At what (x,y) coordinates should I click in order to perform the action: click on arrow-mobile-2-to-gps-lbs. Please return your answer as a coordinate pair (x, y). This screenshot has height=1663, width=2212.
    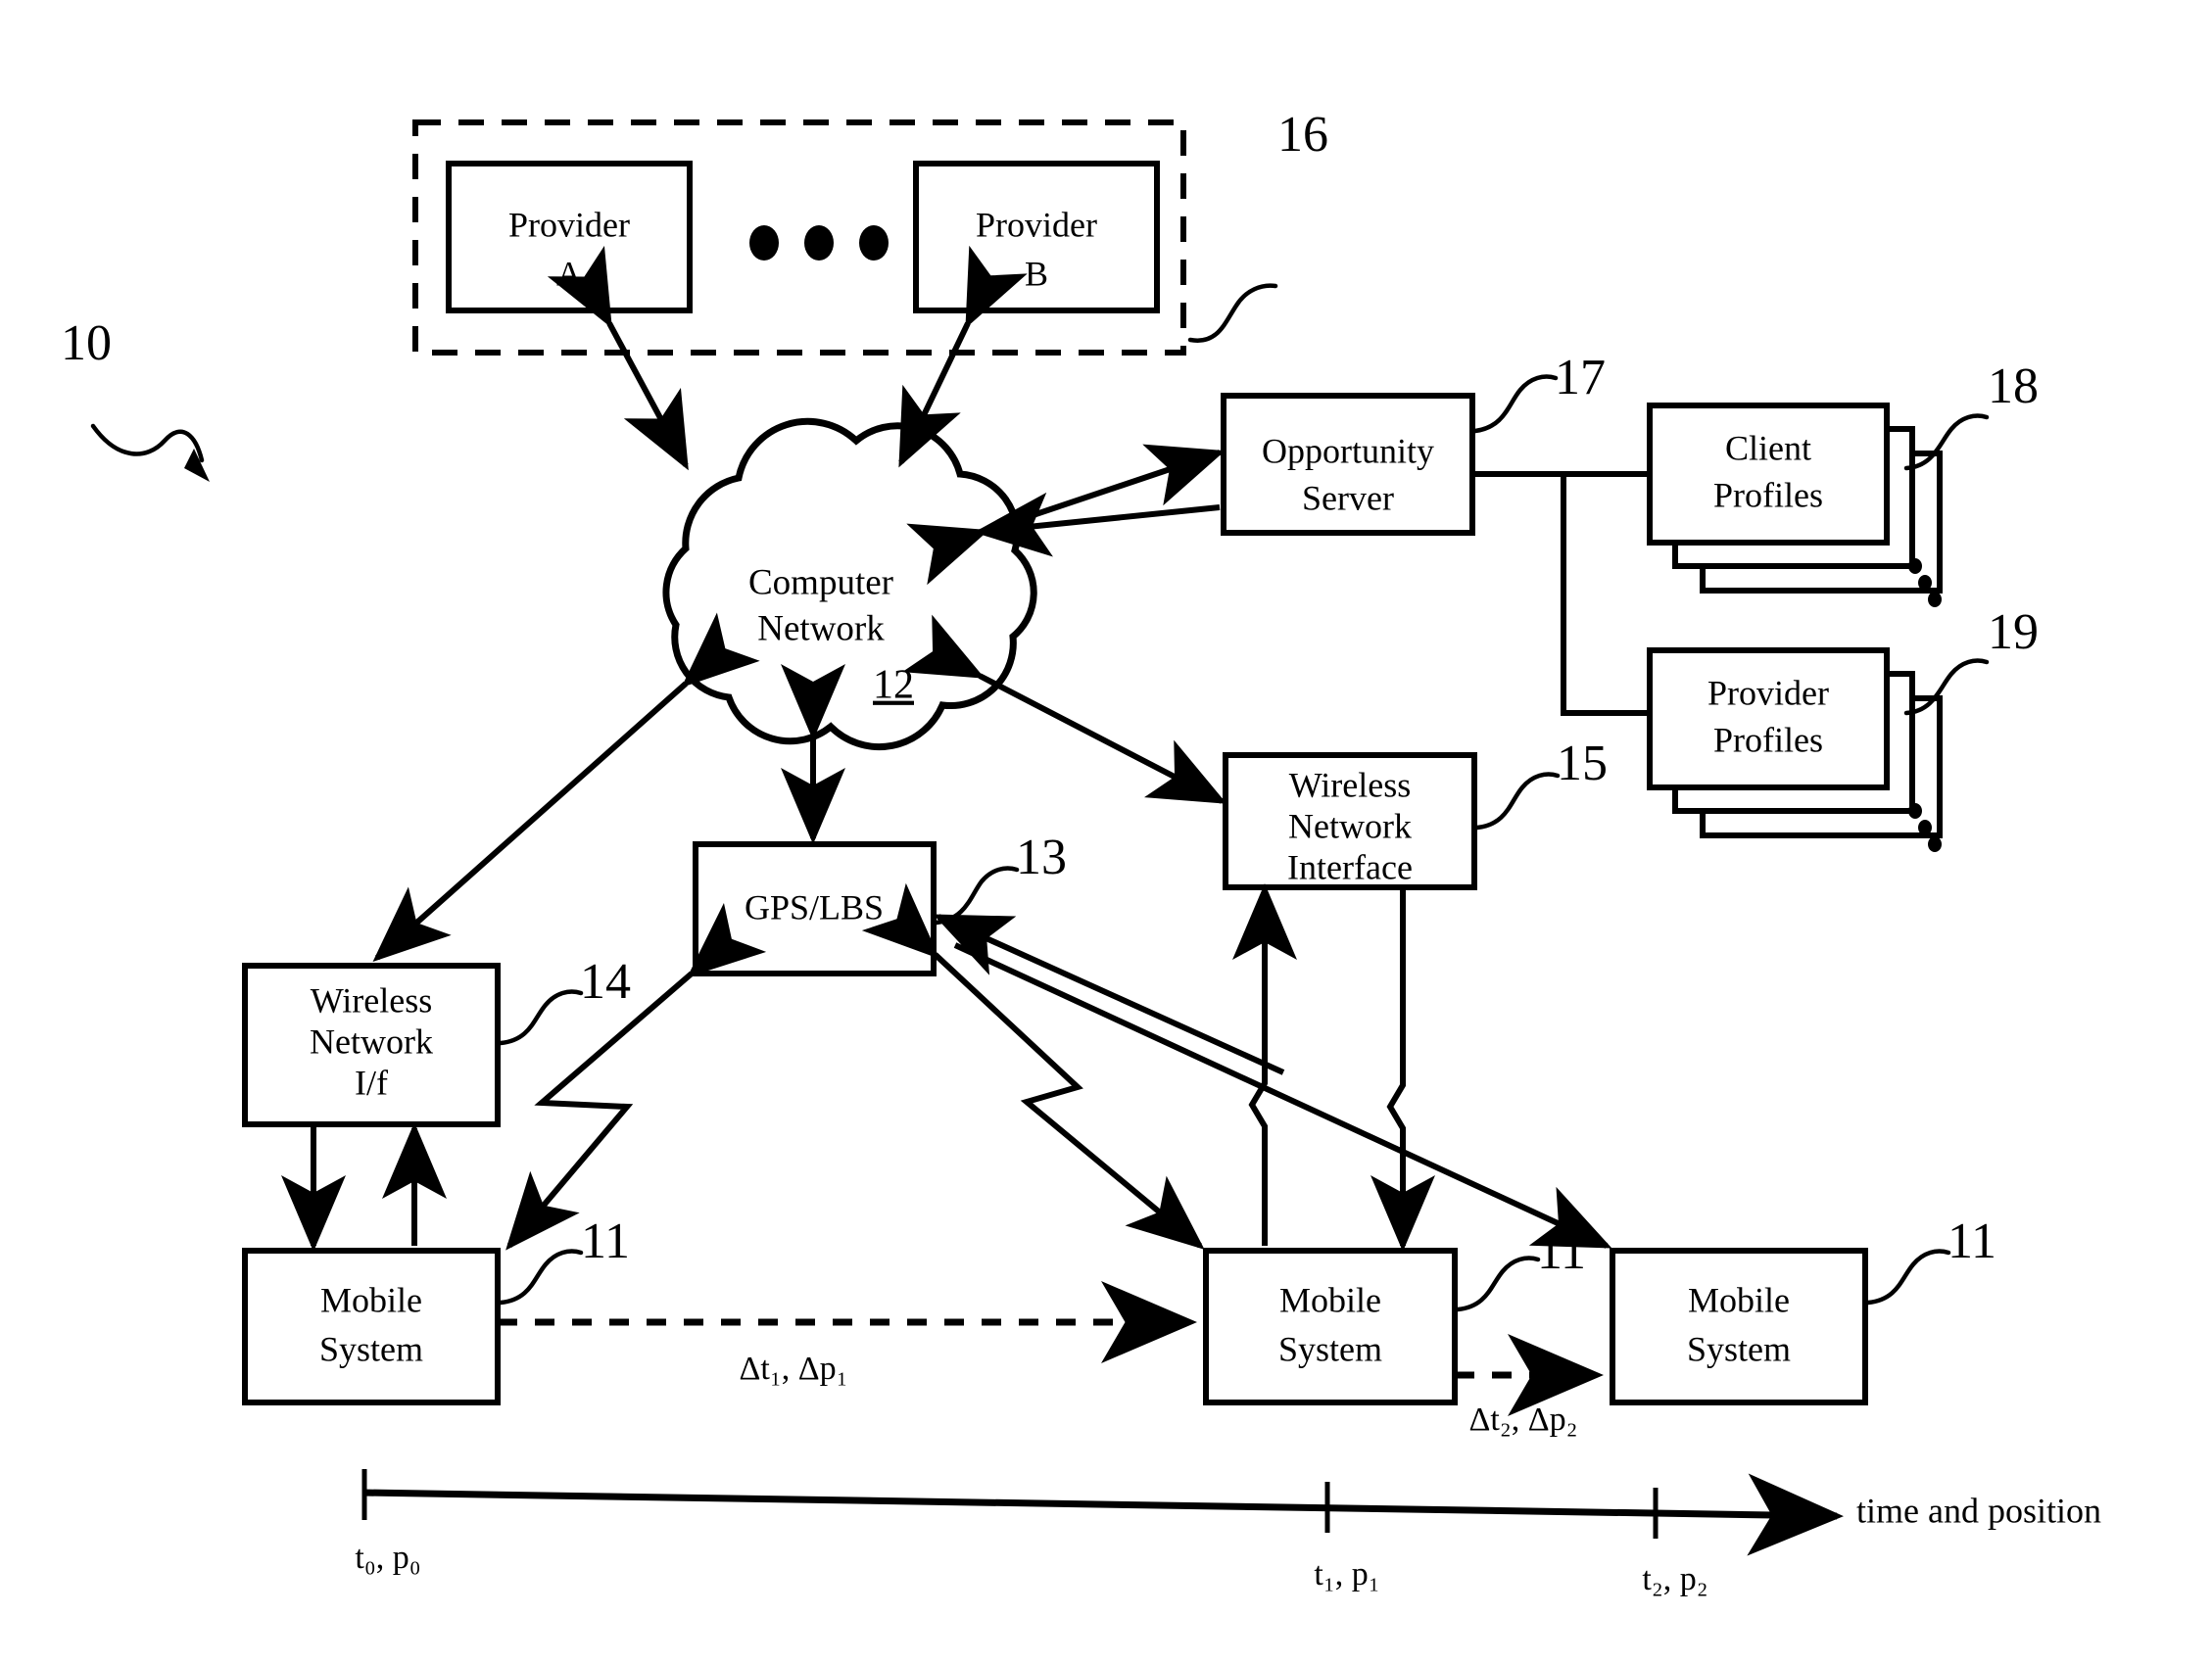
    Looking at the image, I should click on (1109, 994).